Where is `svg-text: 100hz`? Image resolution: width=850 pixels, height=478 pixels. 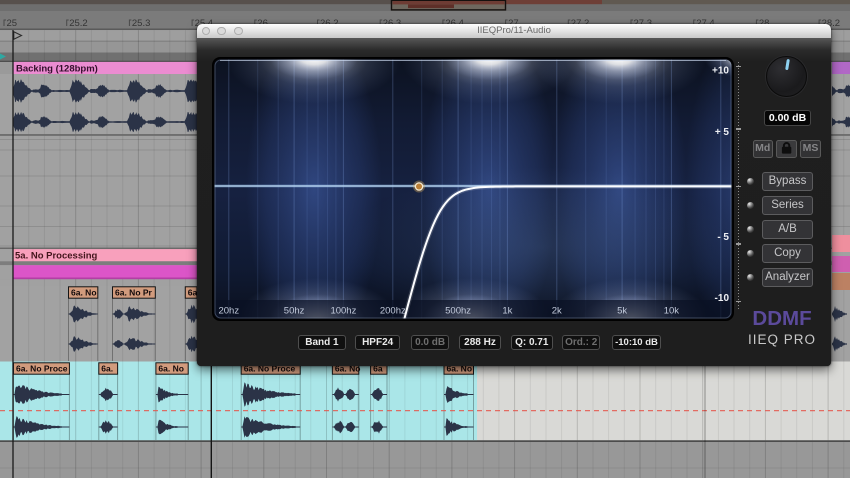 svg-text: 100hz is located at coordinates (343, 311).